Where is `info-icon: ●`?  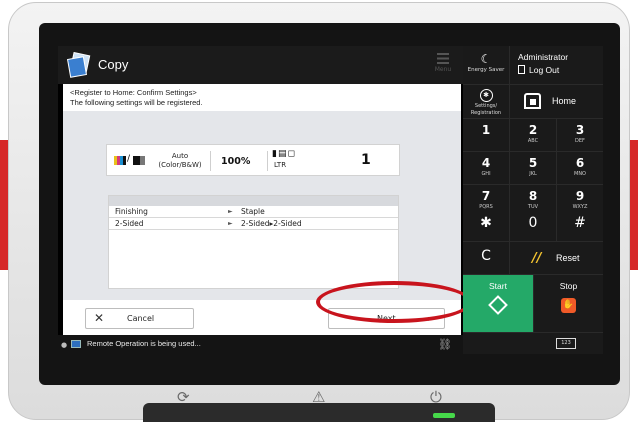 info-icon: ● is located at coordinates (64, 345).